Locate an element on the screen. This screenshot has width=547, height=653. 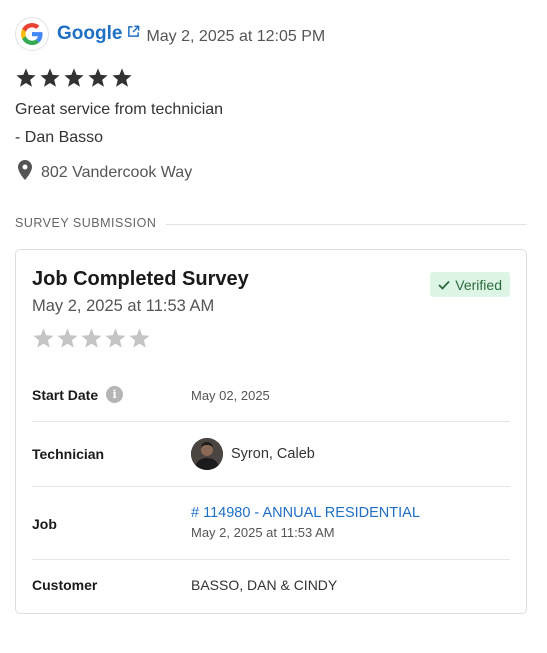
review-source-name: Google is located at coordinates (89, 34).